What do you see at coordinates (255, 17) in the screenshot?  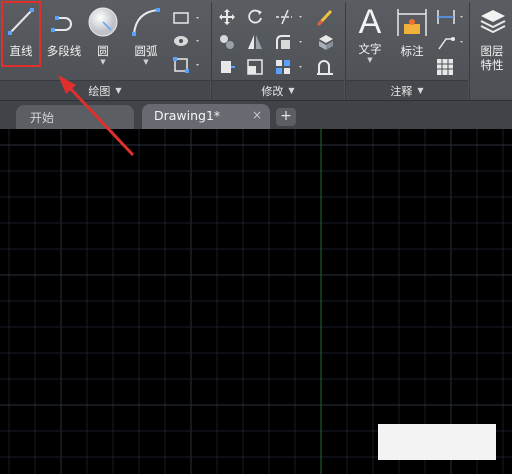 I see `rotate-icon` at bounding box center [255, 17].